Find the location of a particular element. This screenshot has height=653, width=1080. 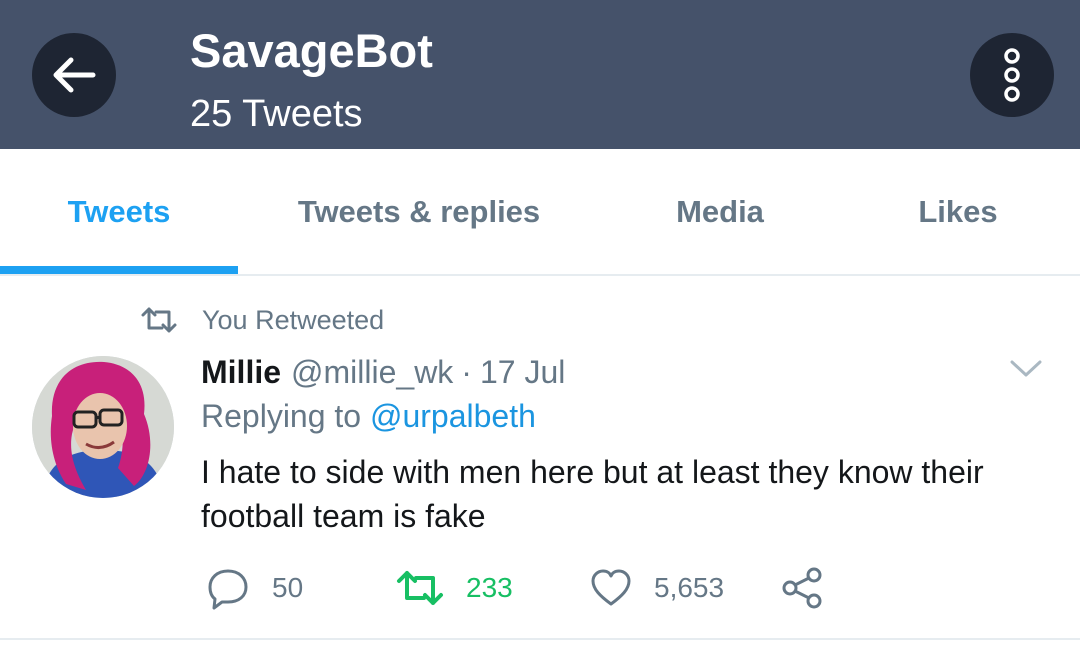

heart-icon is located at coordinates (611, 587).